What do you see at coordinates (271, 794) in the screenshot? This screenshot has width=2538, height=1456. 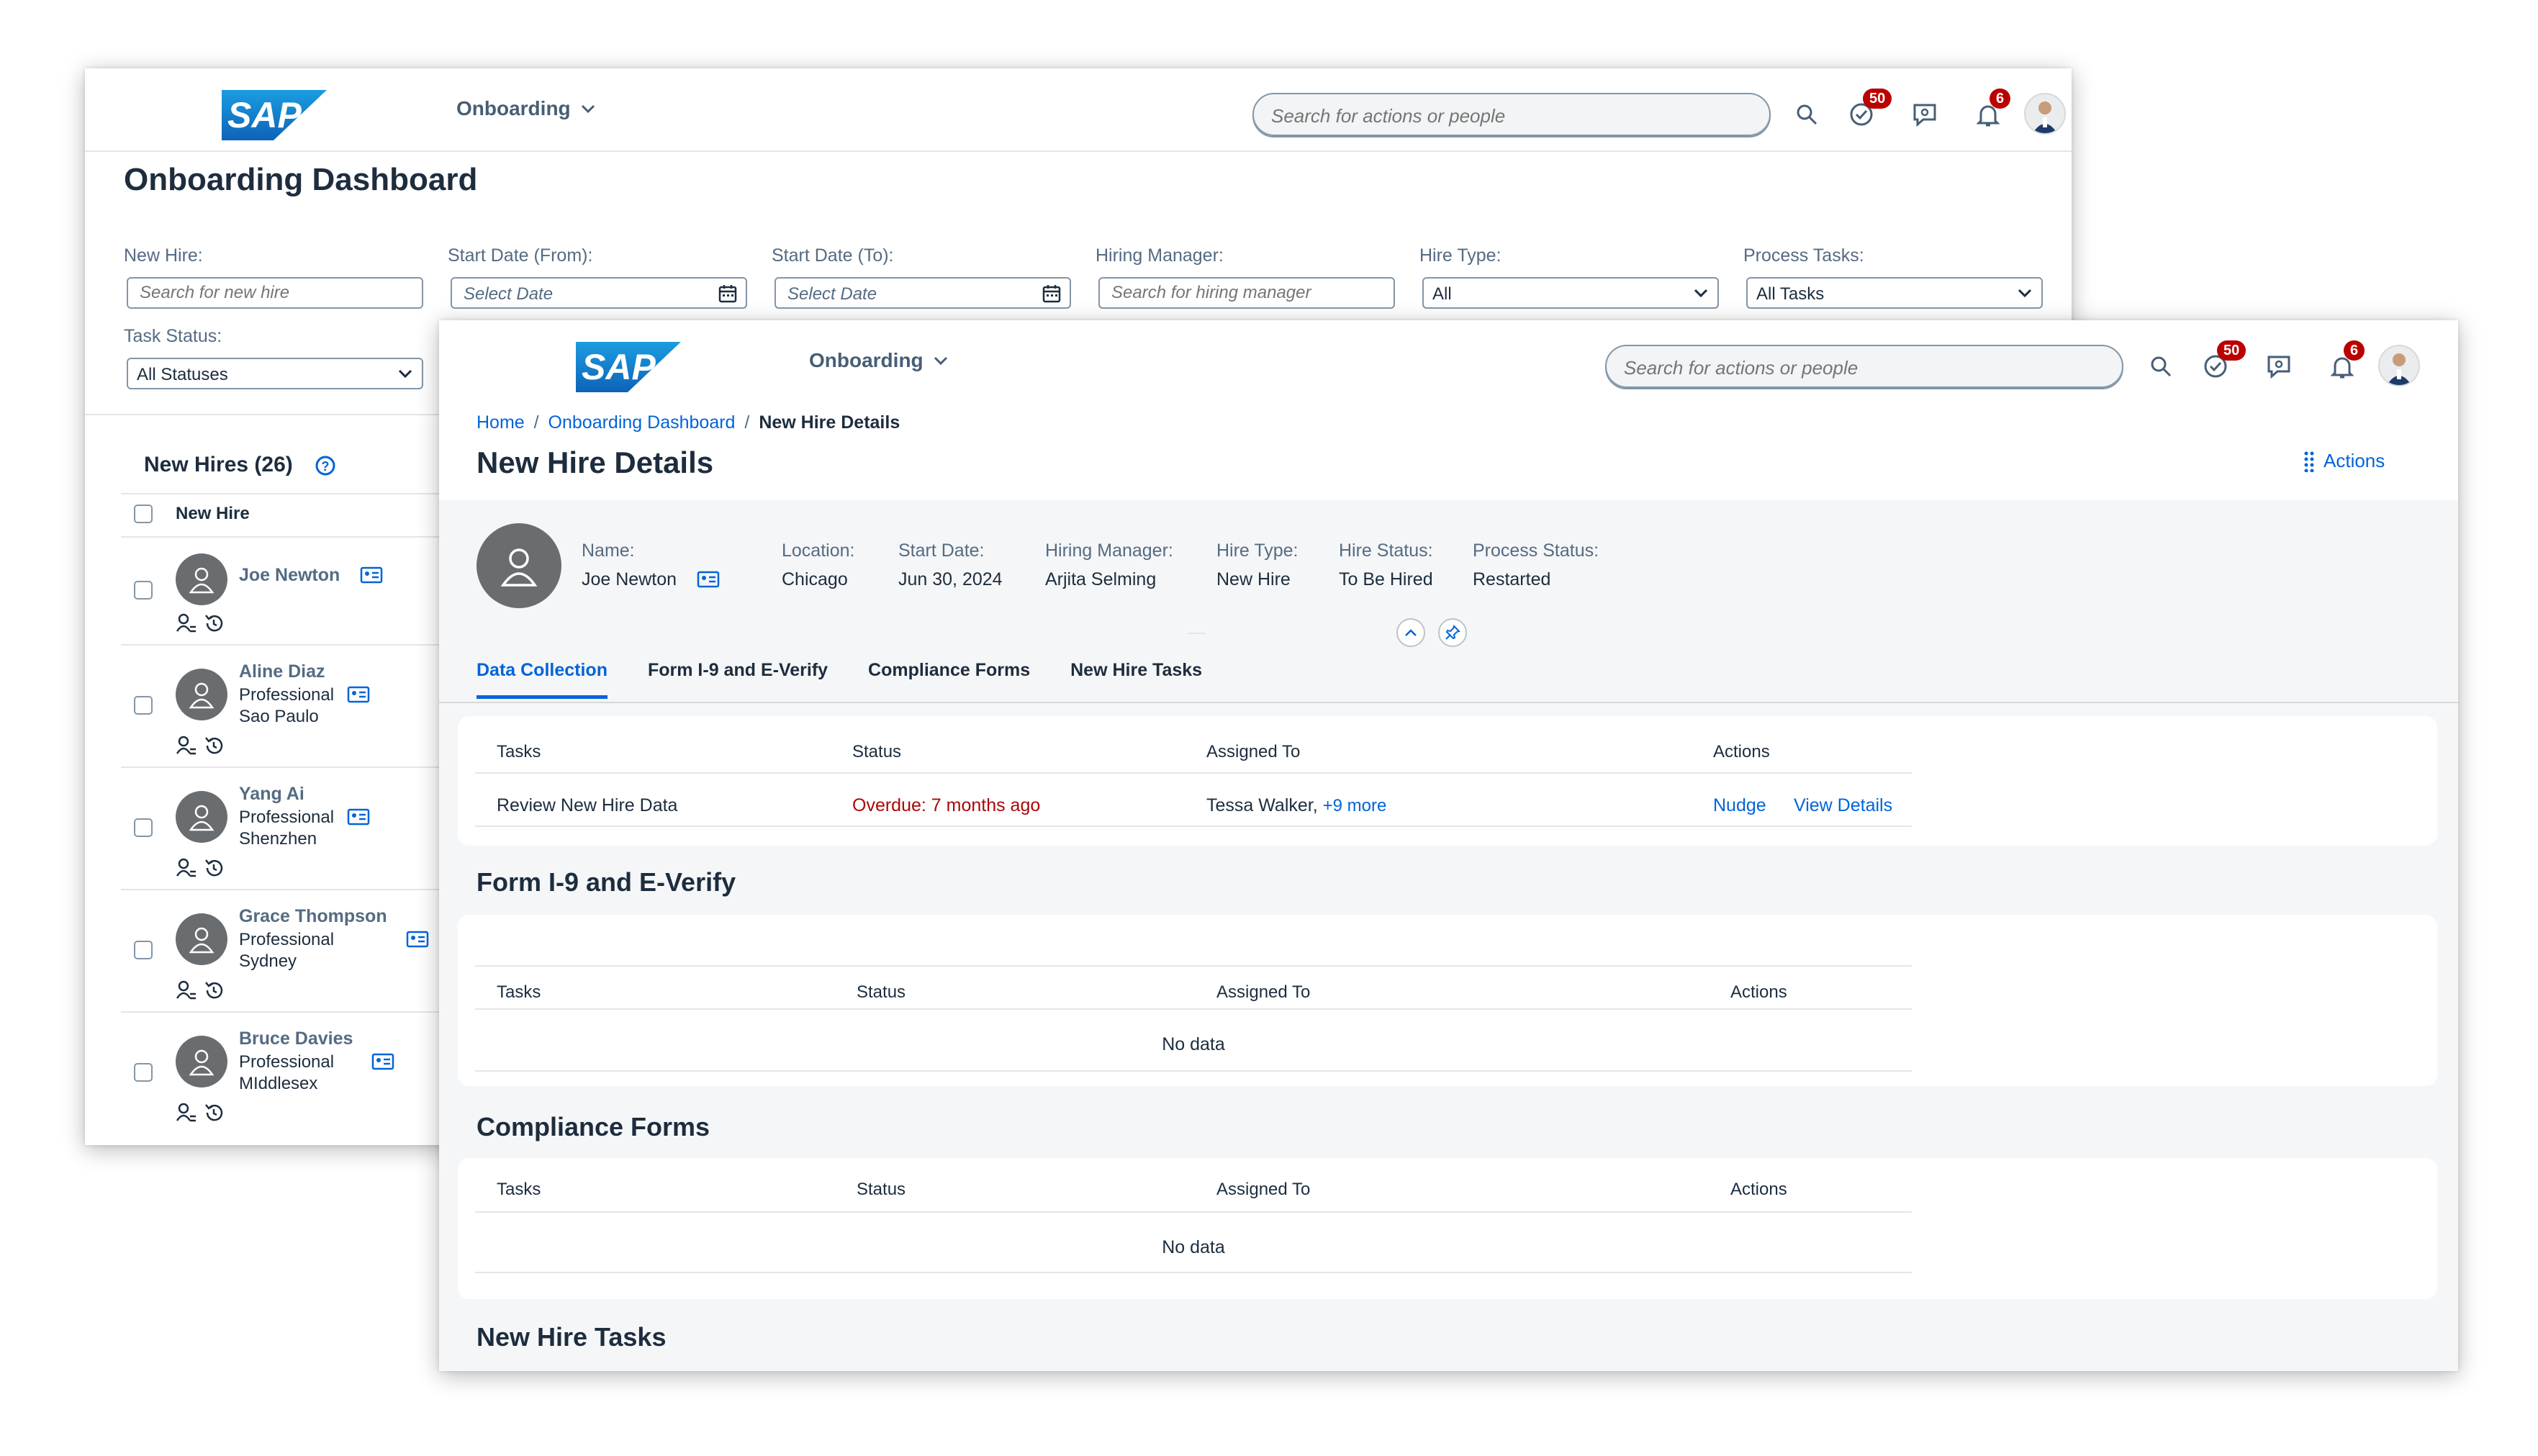 I see `new-hire-name: Yang Ai` at bounding box center [271, 794].